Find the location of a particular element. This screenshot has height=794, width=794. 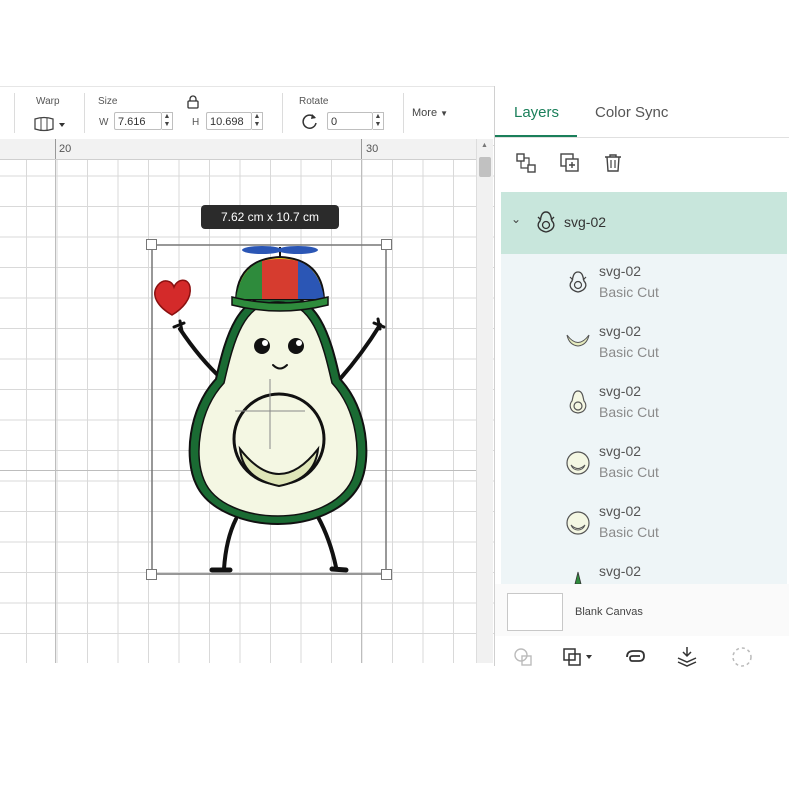

warp-label: Warp is located at coordinates (48, 101).